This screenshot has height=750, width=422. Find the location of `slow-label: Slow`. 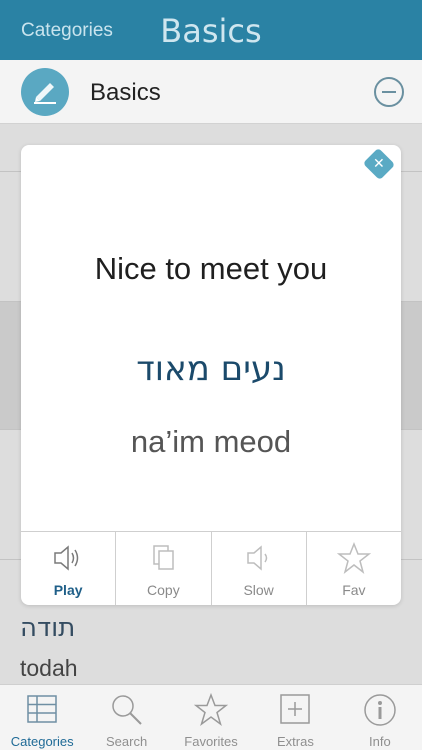

slow-label: Slow is located at coordinates (258, 590).